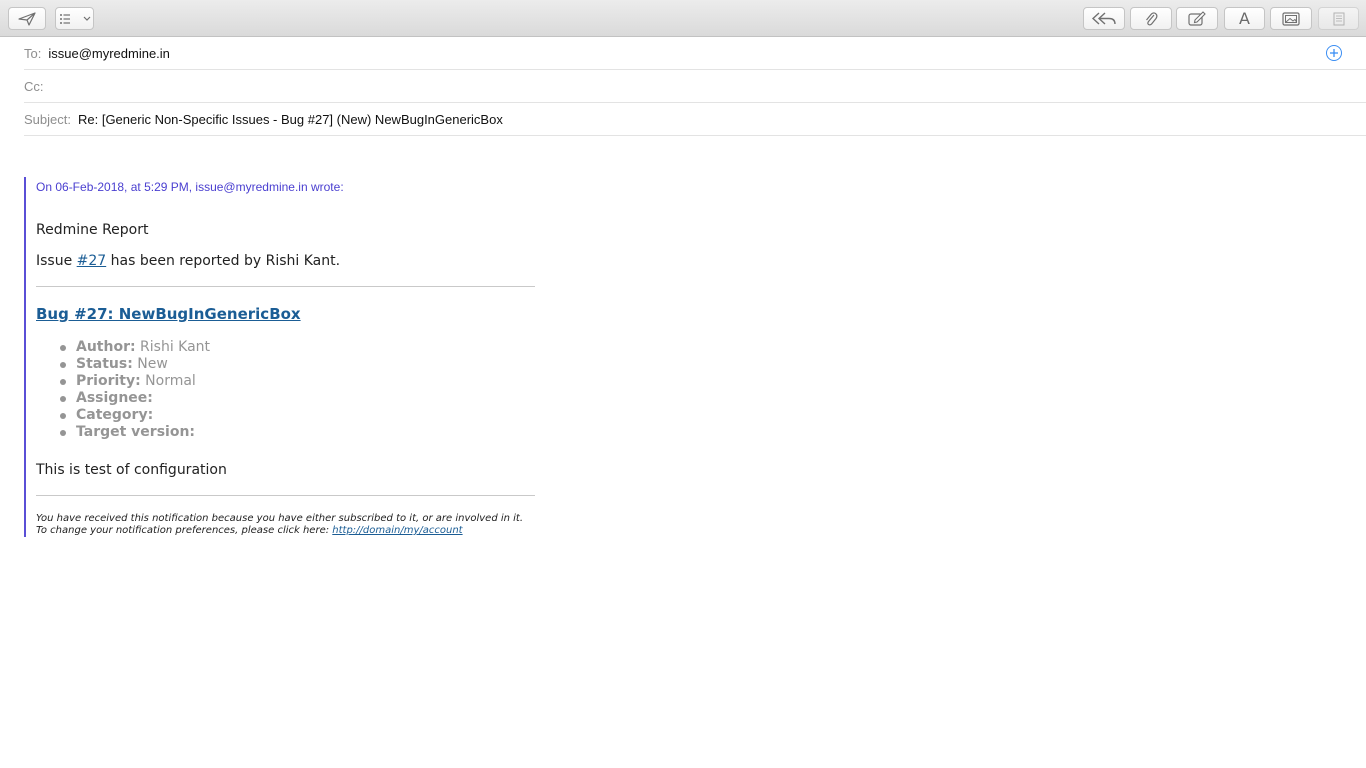 The height and width of the screenshot is (768, 1366). What do you see at coordinates (108, 381) in the screenshot?
I see `attribute-label: Priority:` at bounding box center [108, 381].